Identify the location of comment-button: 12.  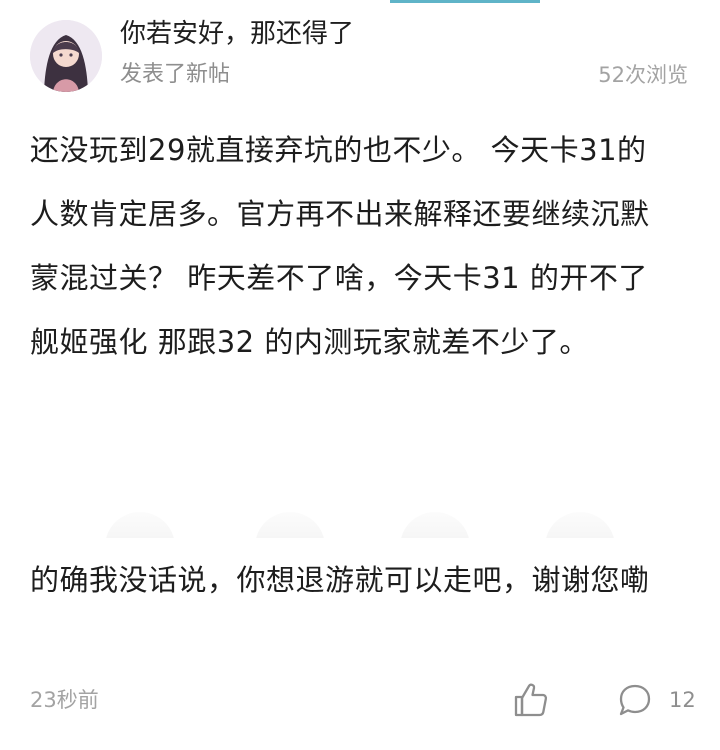
(657, 700).